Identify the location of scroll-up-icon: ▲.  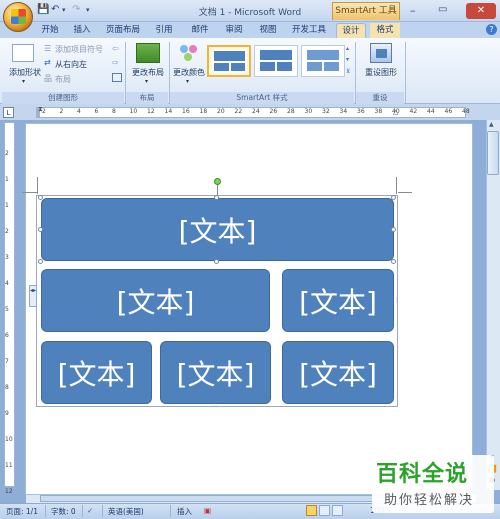
(491, 124).